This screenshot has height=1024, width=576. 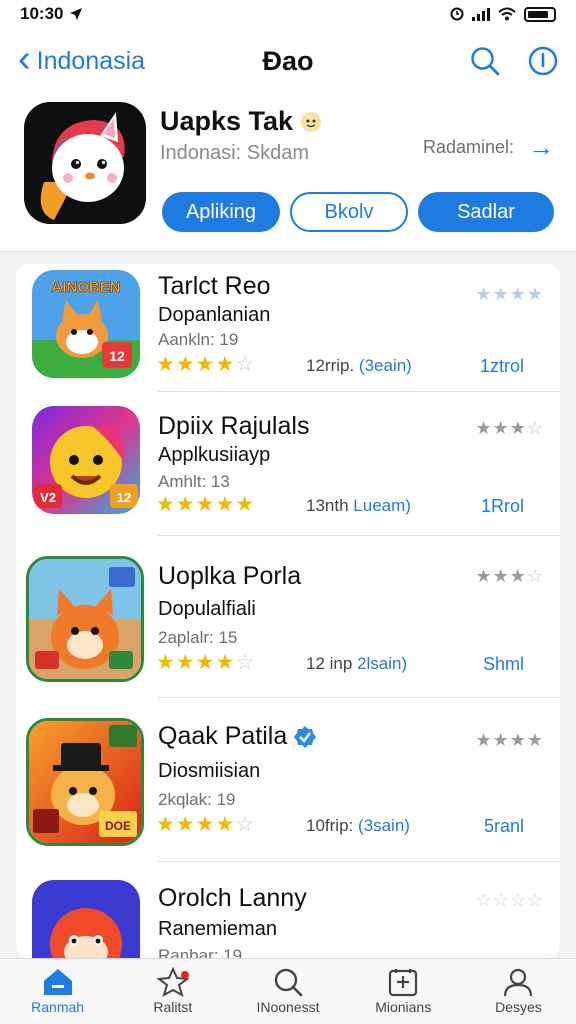 I want to click on alarm-icon, so click(x=457, y=14).